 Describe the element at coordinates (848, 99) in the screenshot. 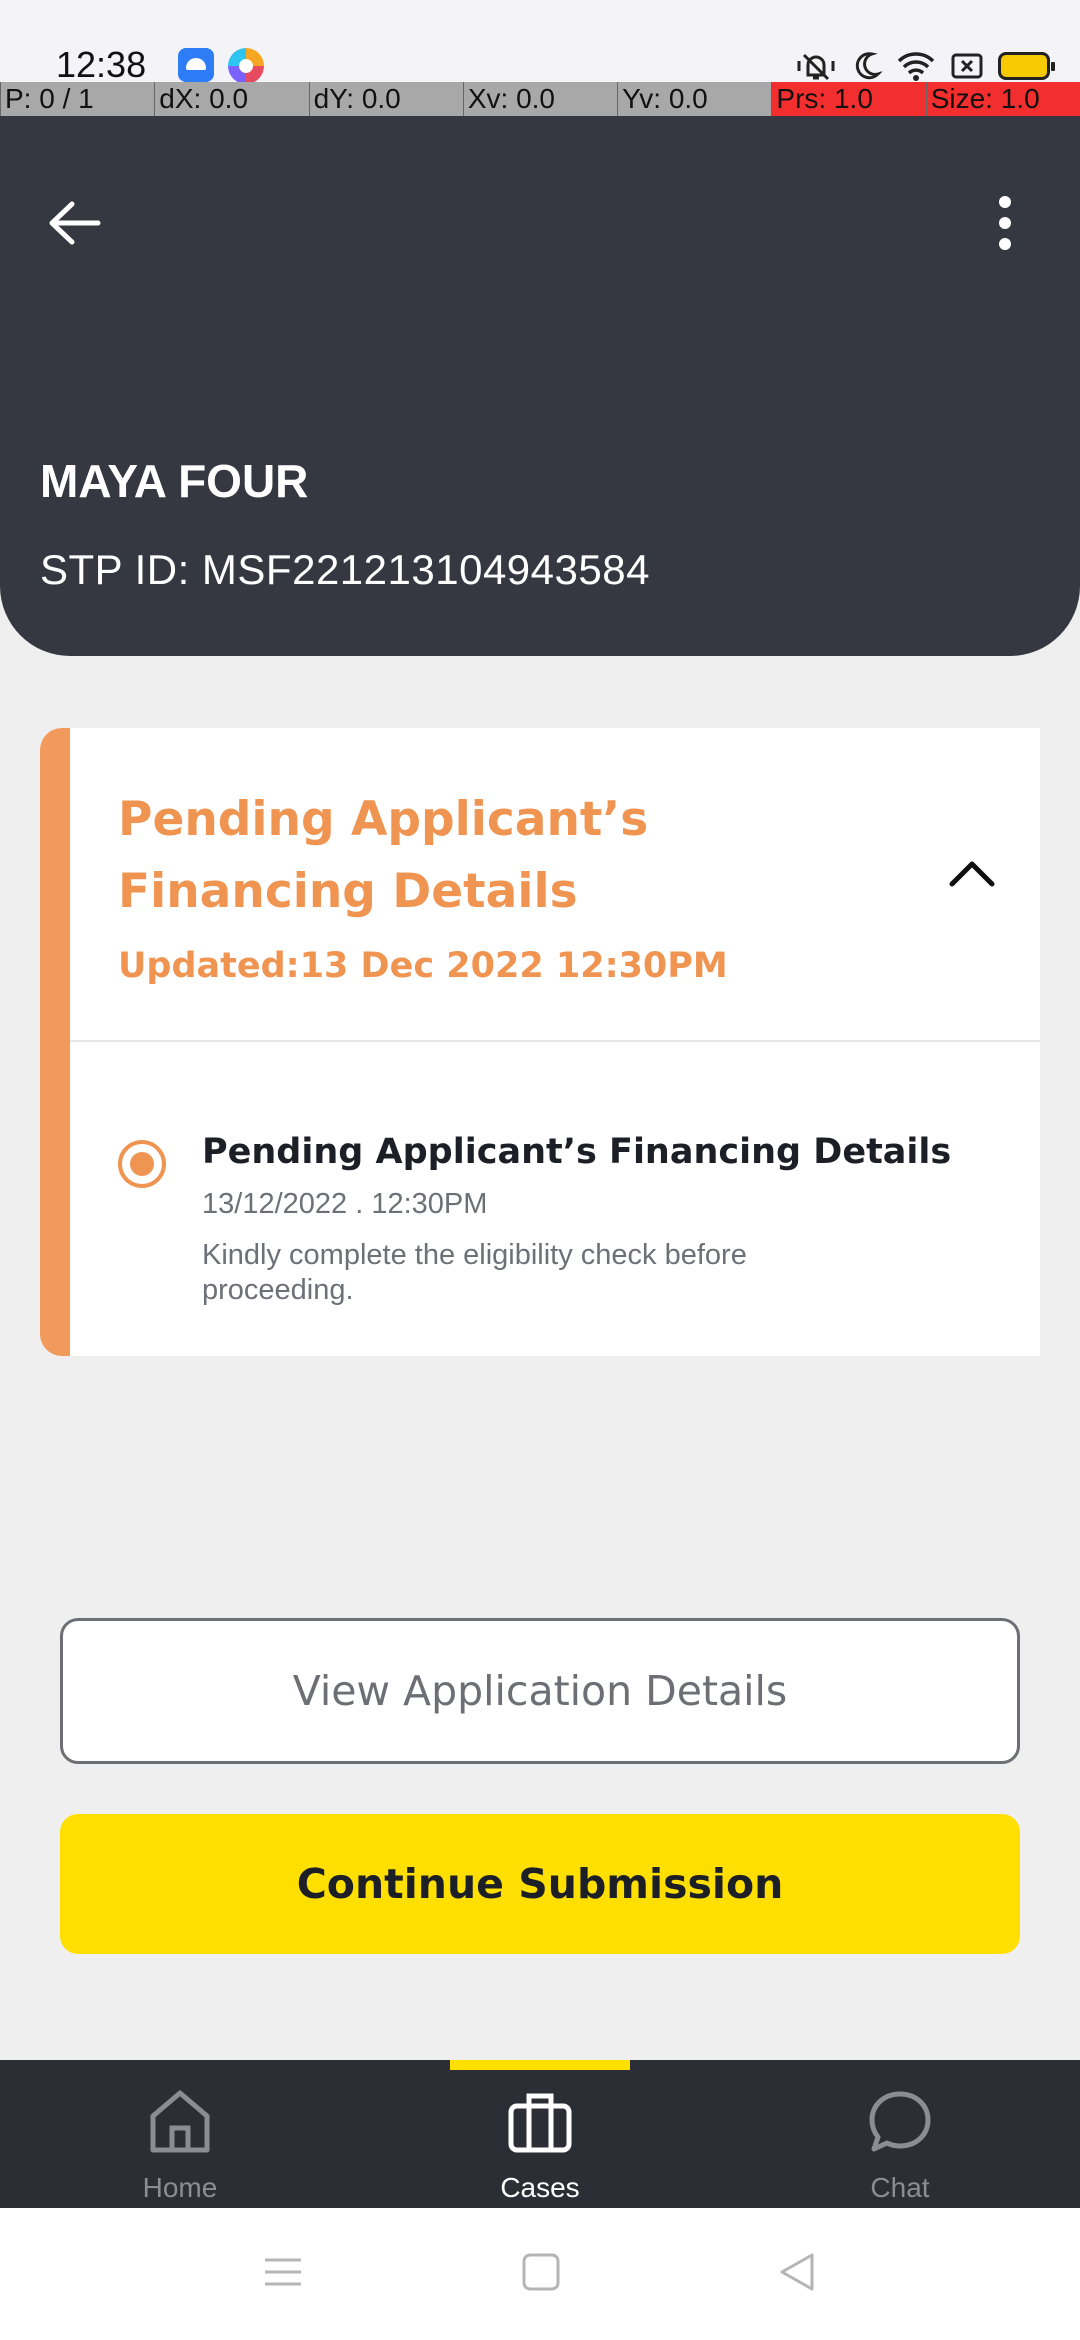

I see `debug-pressure: Prs: 1.0` at that location.